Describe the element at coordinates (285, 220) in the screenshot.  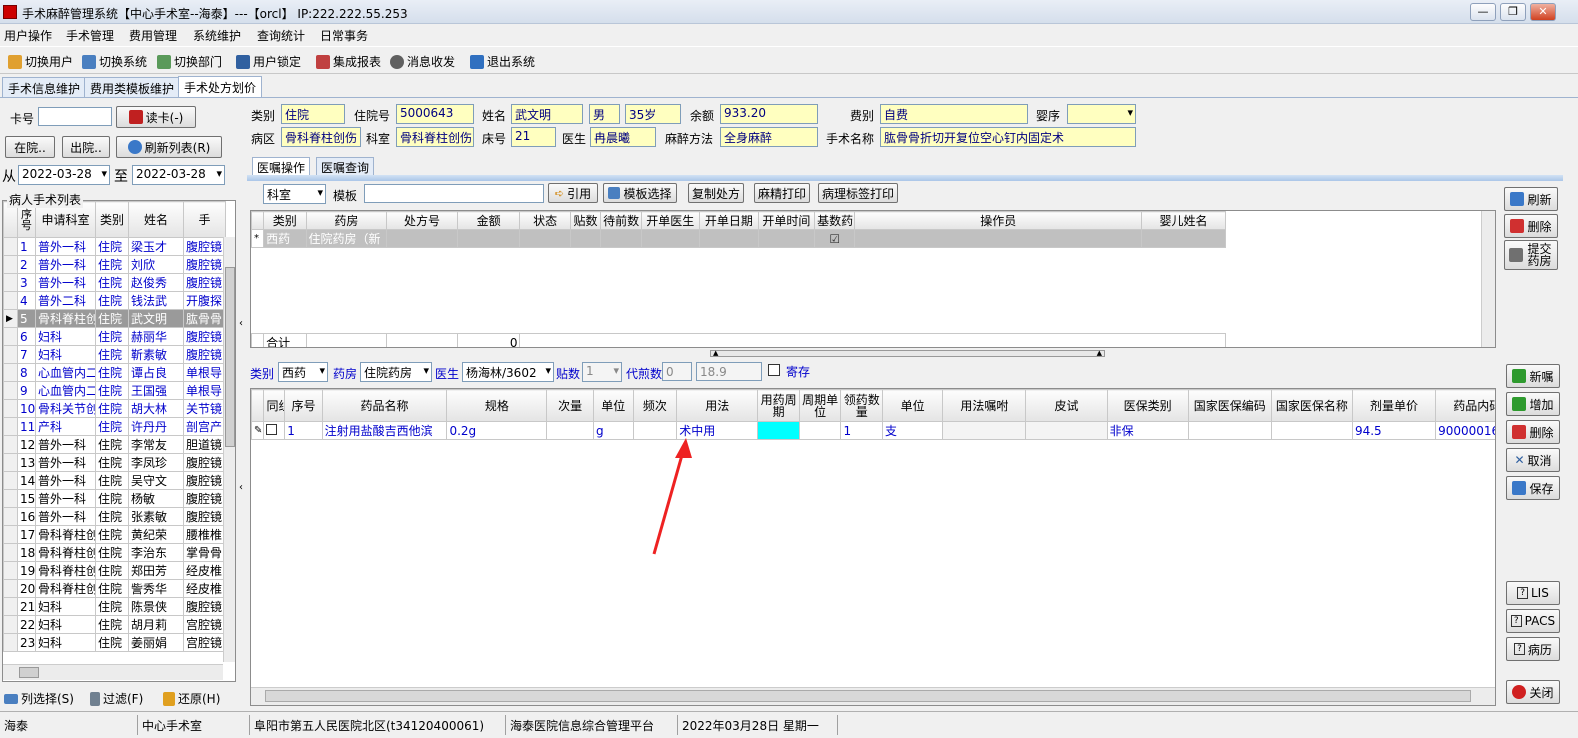
I see `upper-col-0: 类别` at that location.